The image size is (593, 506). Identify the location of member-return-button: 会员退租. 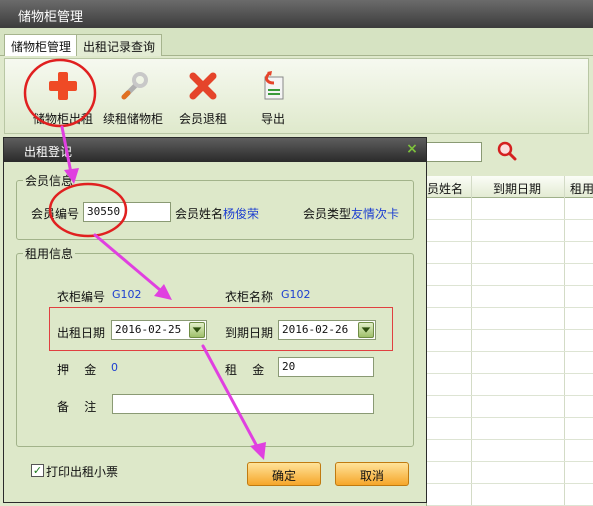
(203, 98).